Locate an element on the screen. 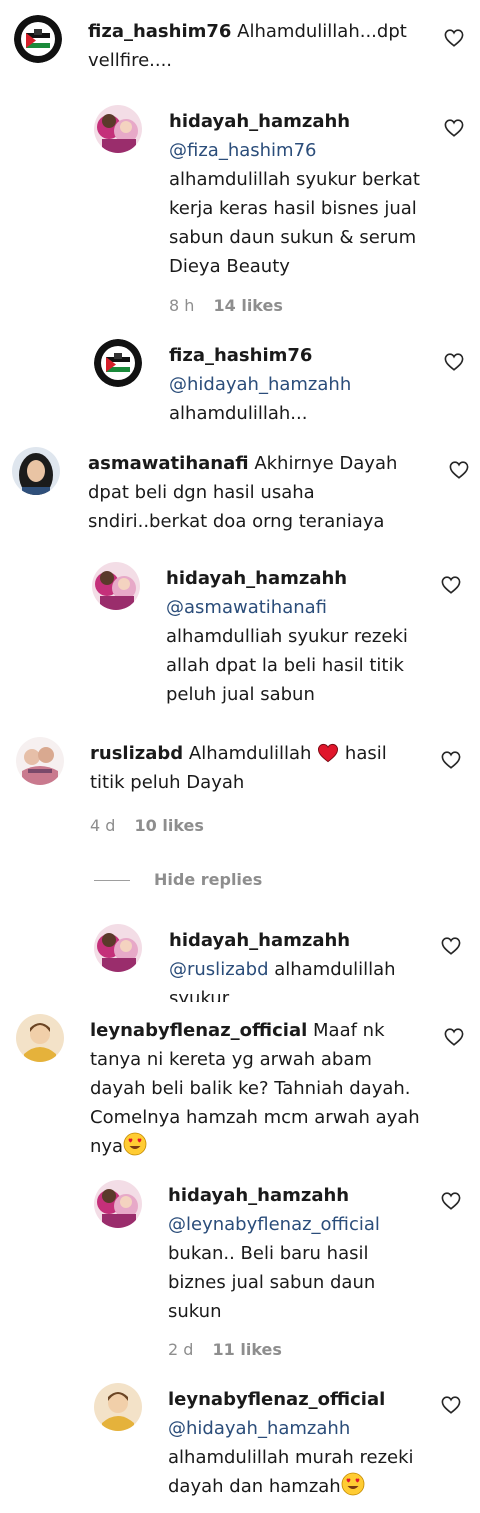 Image resolution: width=480 pixels, height=1513 pixels. like-count: 11 likes is located at coordinates (247, 1349).